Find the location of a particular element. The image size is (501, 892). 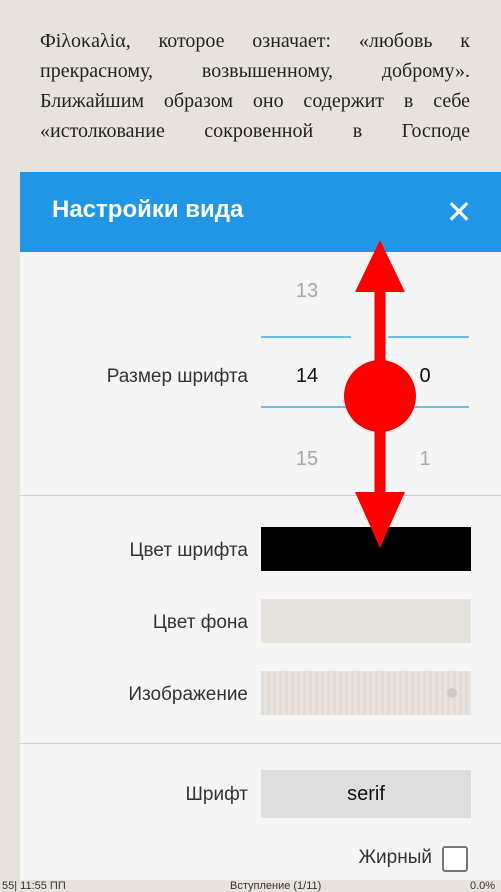

status-progress: 0.0% is located at coordinates (483, 886).